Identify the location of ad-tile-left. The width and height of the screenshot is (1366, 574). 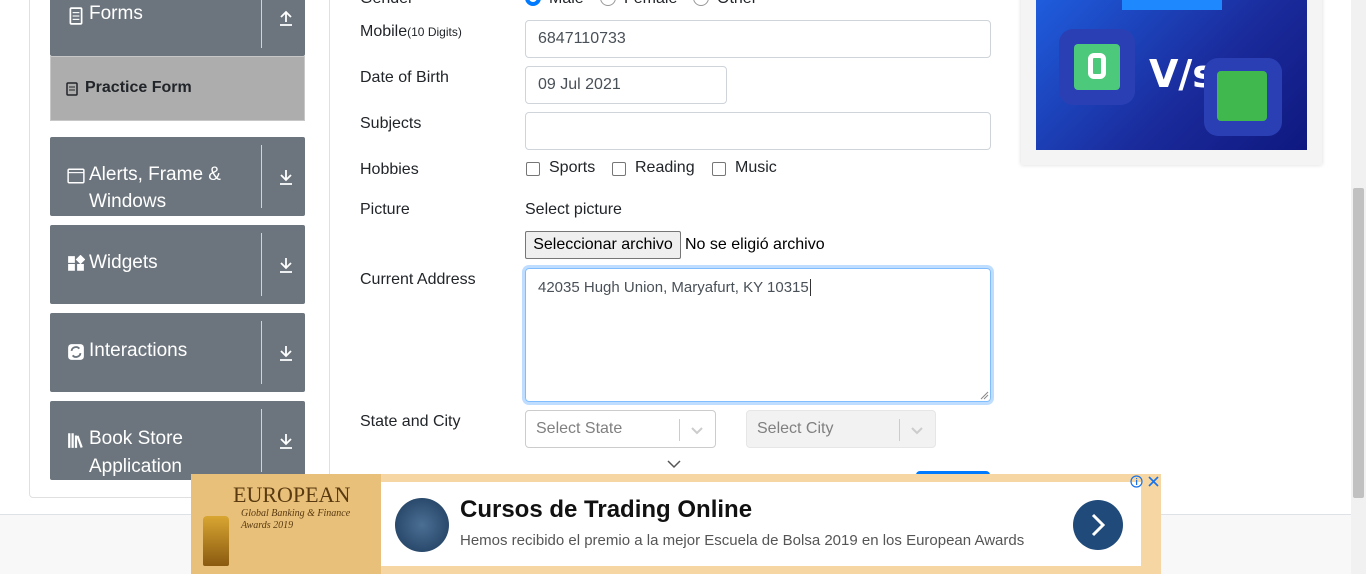
(1097, 67).